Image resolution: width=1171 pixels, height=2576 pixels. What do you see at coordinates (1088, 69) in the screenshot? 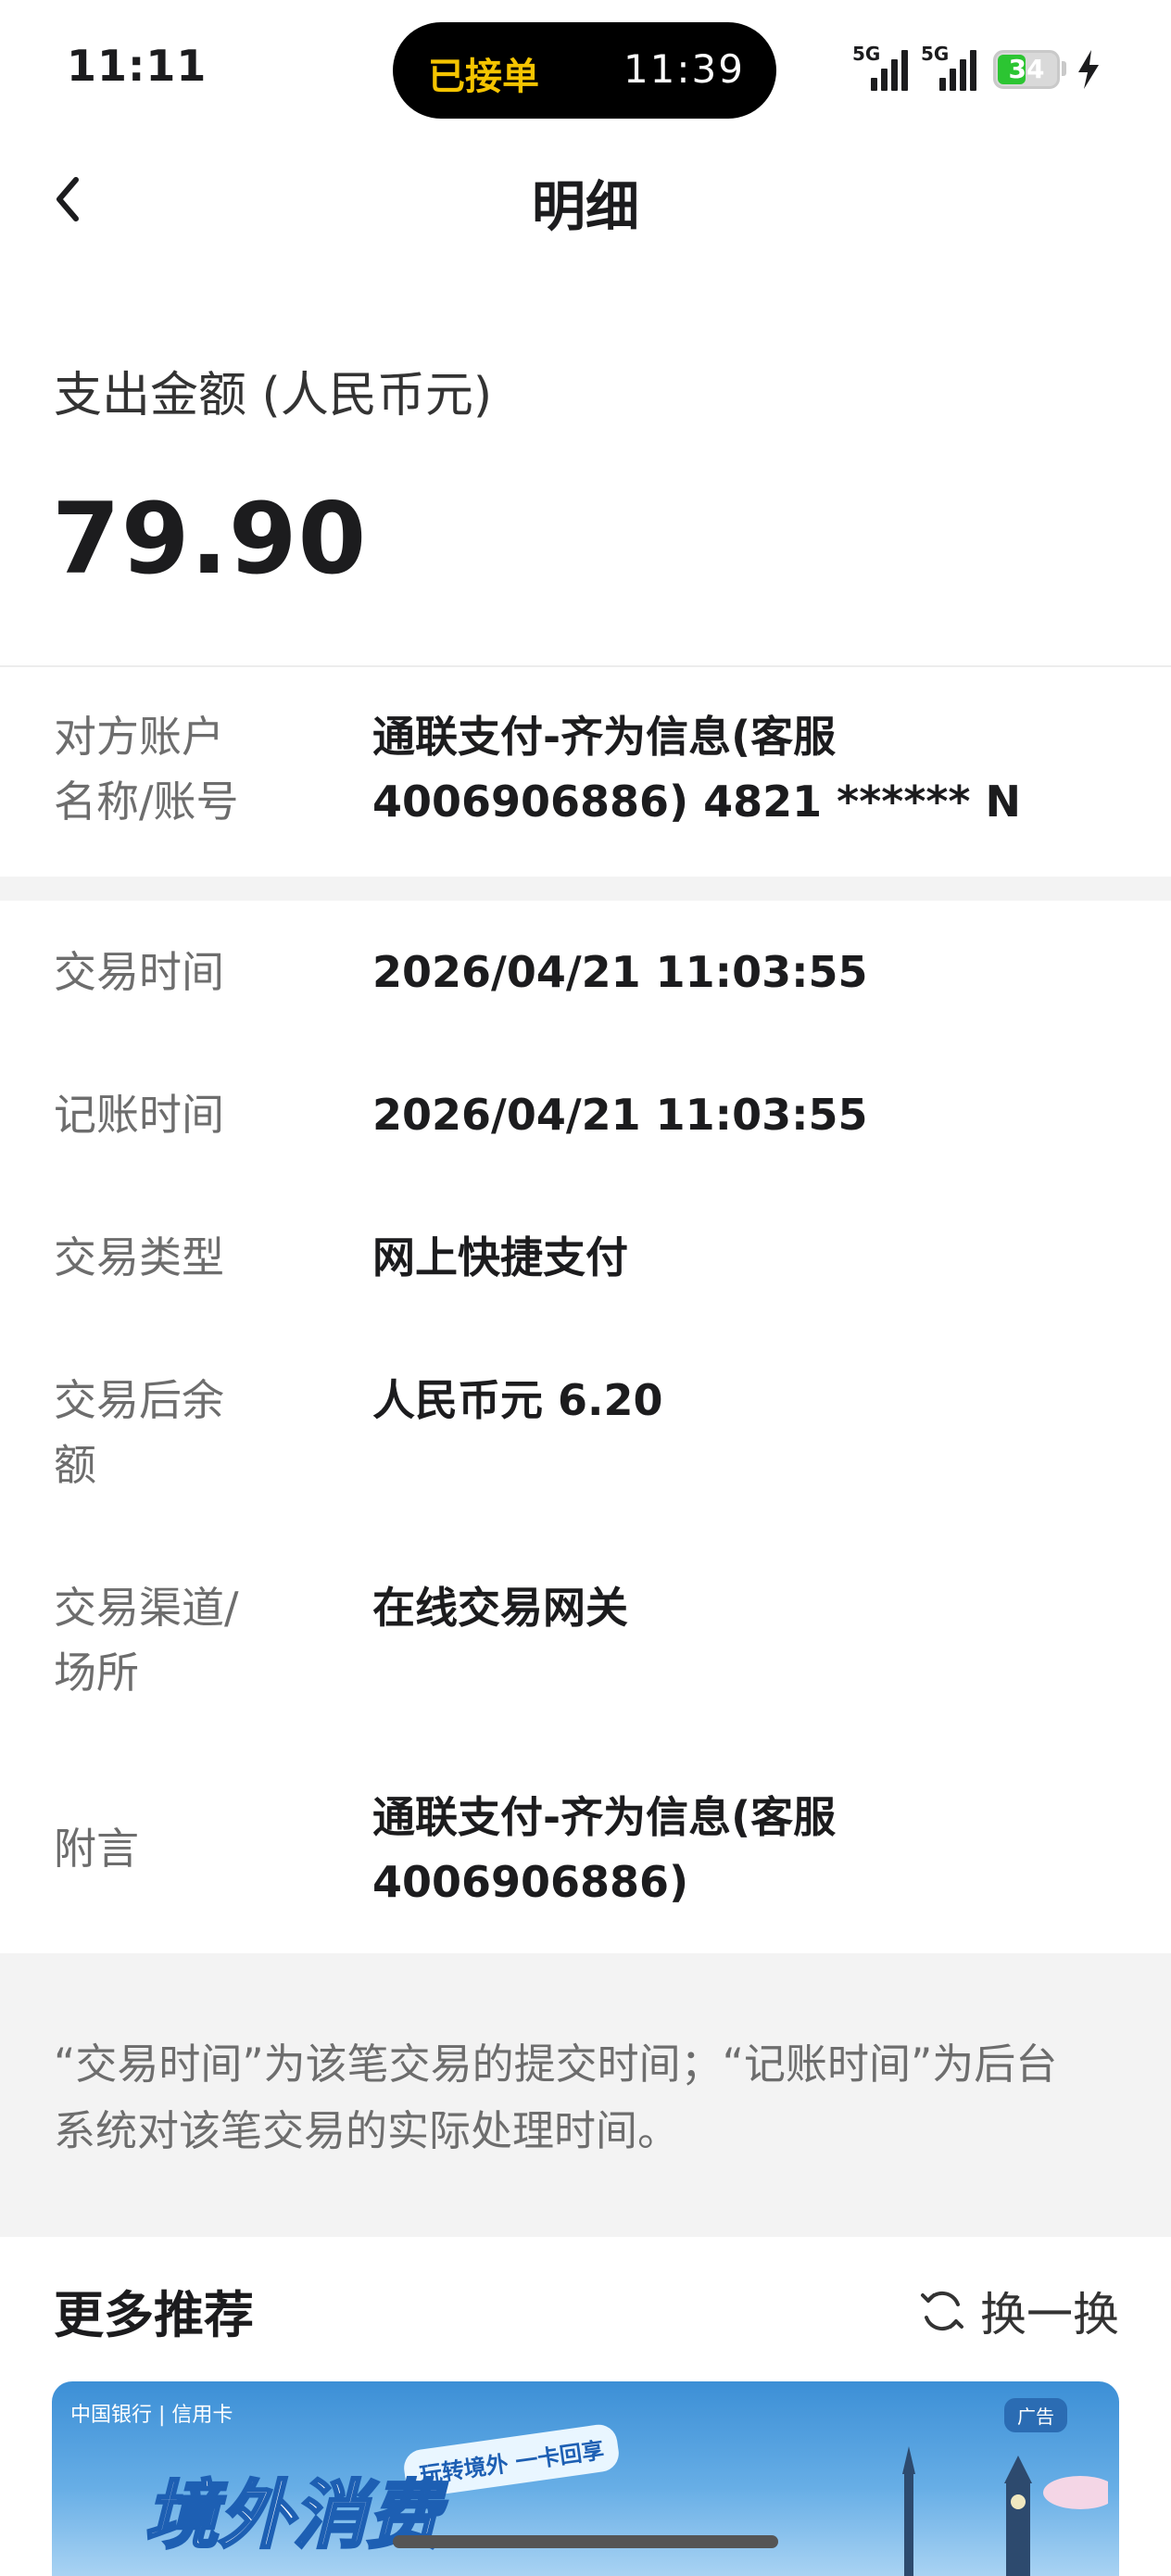
I see `charging-icon` at bounding box center [1088, 69].